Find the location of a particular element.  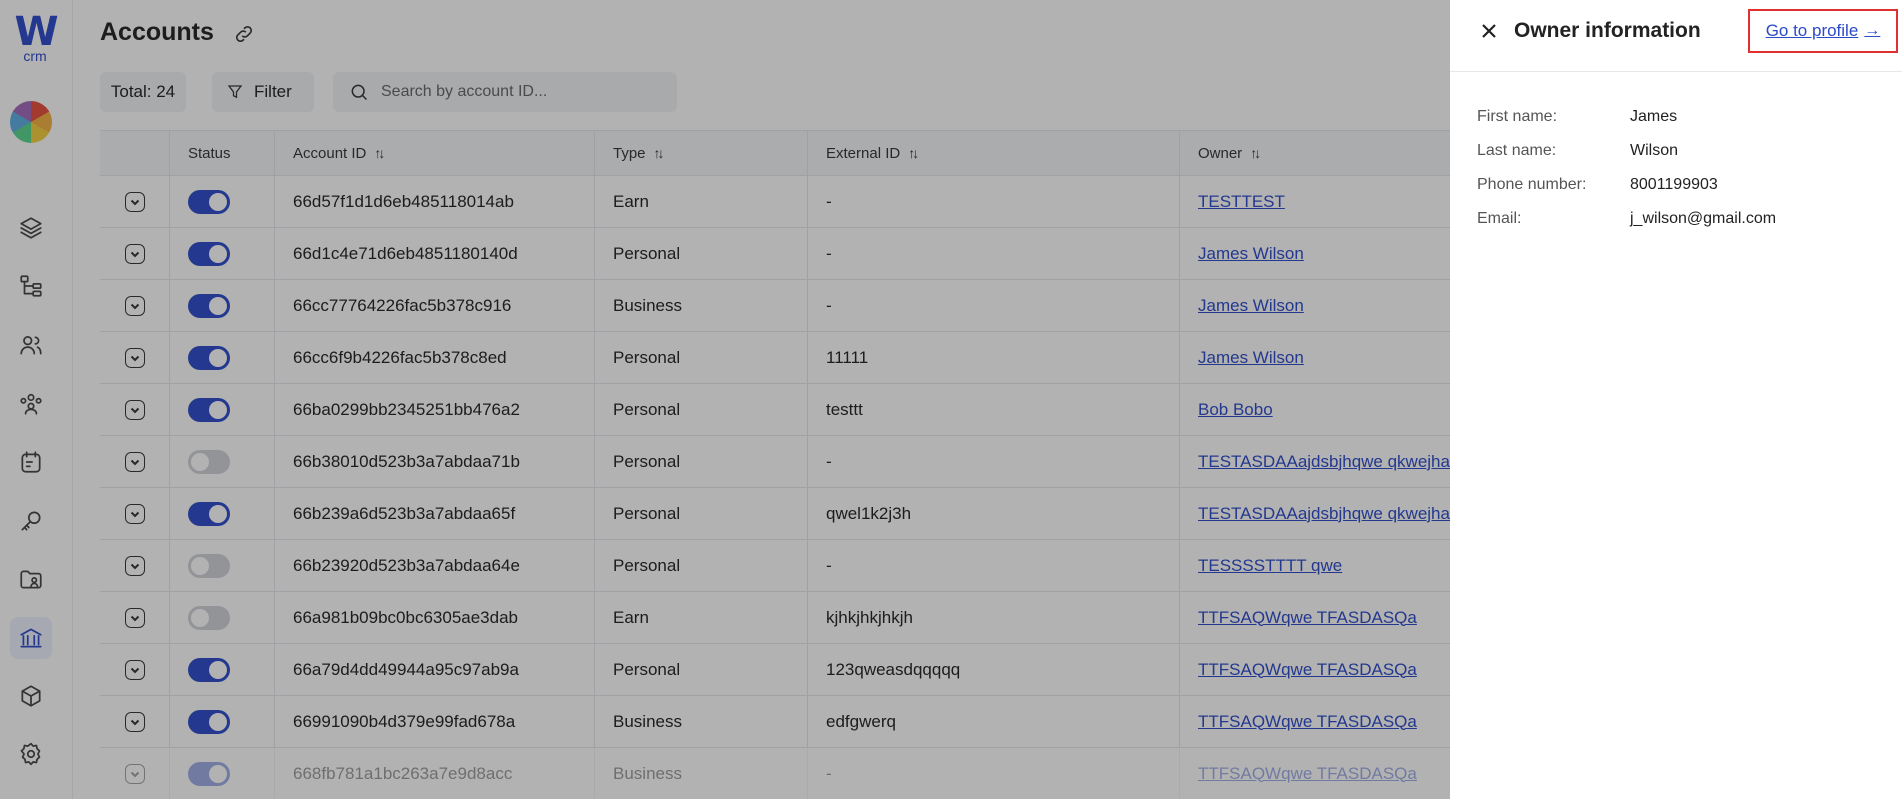

go-to-profile-label: Go to profile is located at coordinates (1812, 30).